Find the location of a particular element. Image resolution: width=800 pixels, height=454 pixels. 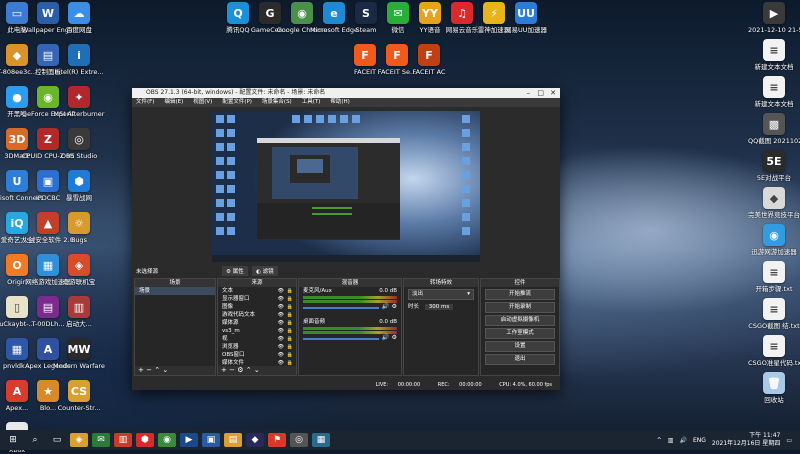

menu-item: 文件(F) is located at coordinates (145, 102).